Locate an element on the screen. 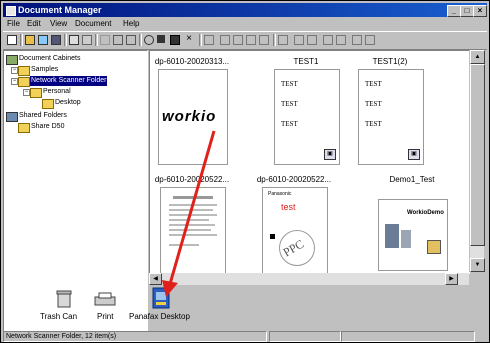 Image resolution: width=490 pixels, height=343 pixels. tree-item-label: Shared Folders is located at coordinates (43, 115).